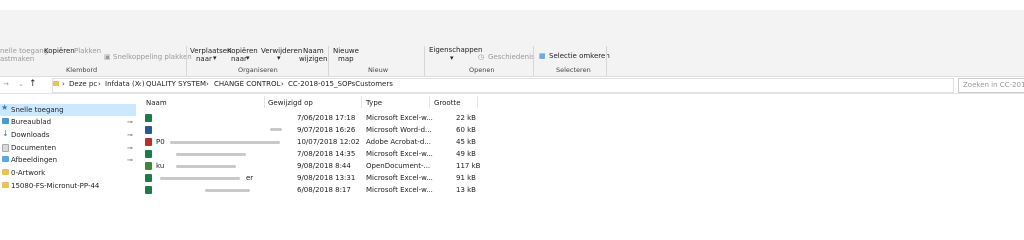 This screenshot has height=240, width=1024. I want to click on title-bar, so click(512, 5).